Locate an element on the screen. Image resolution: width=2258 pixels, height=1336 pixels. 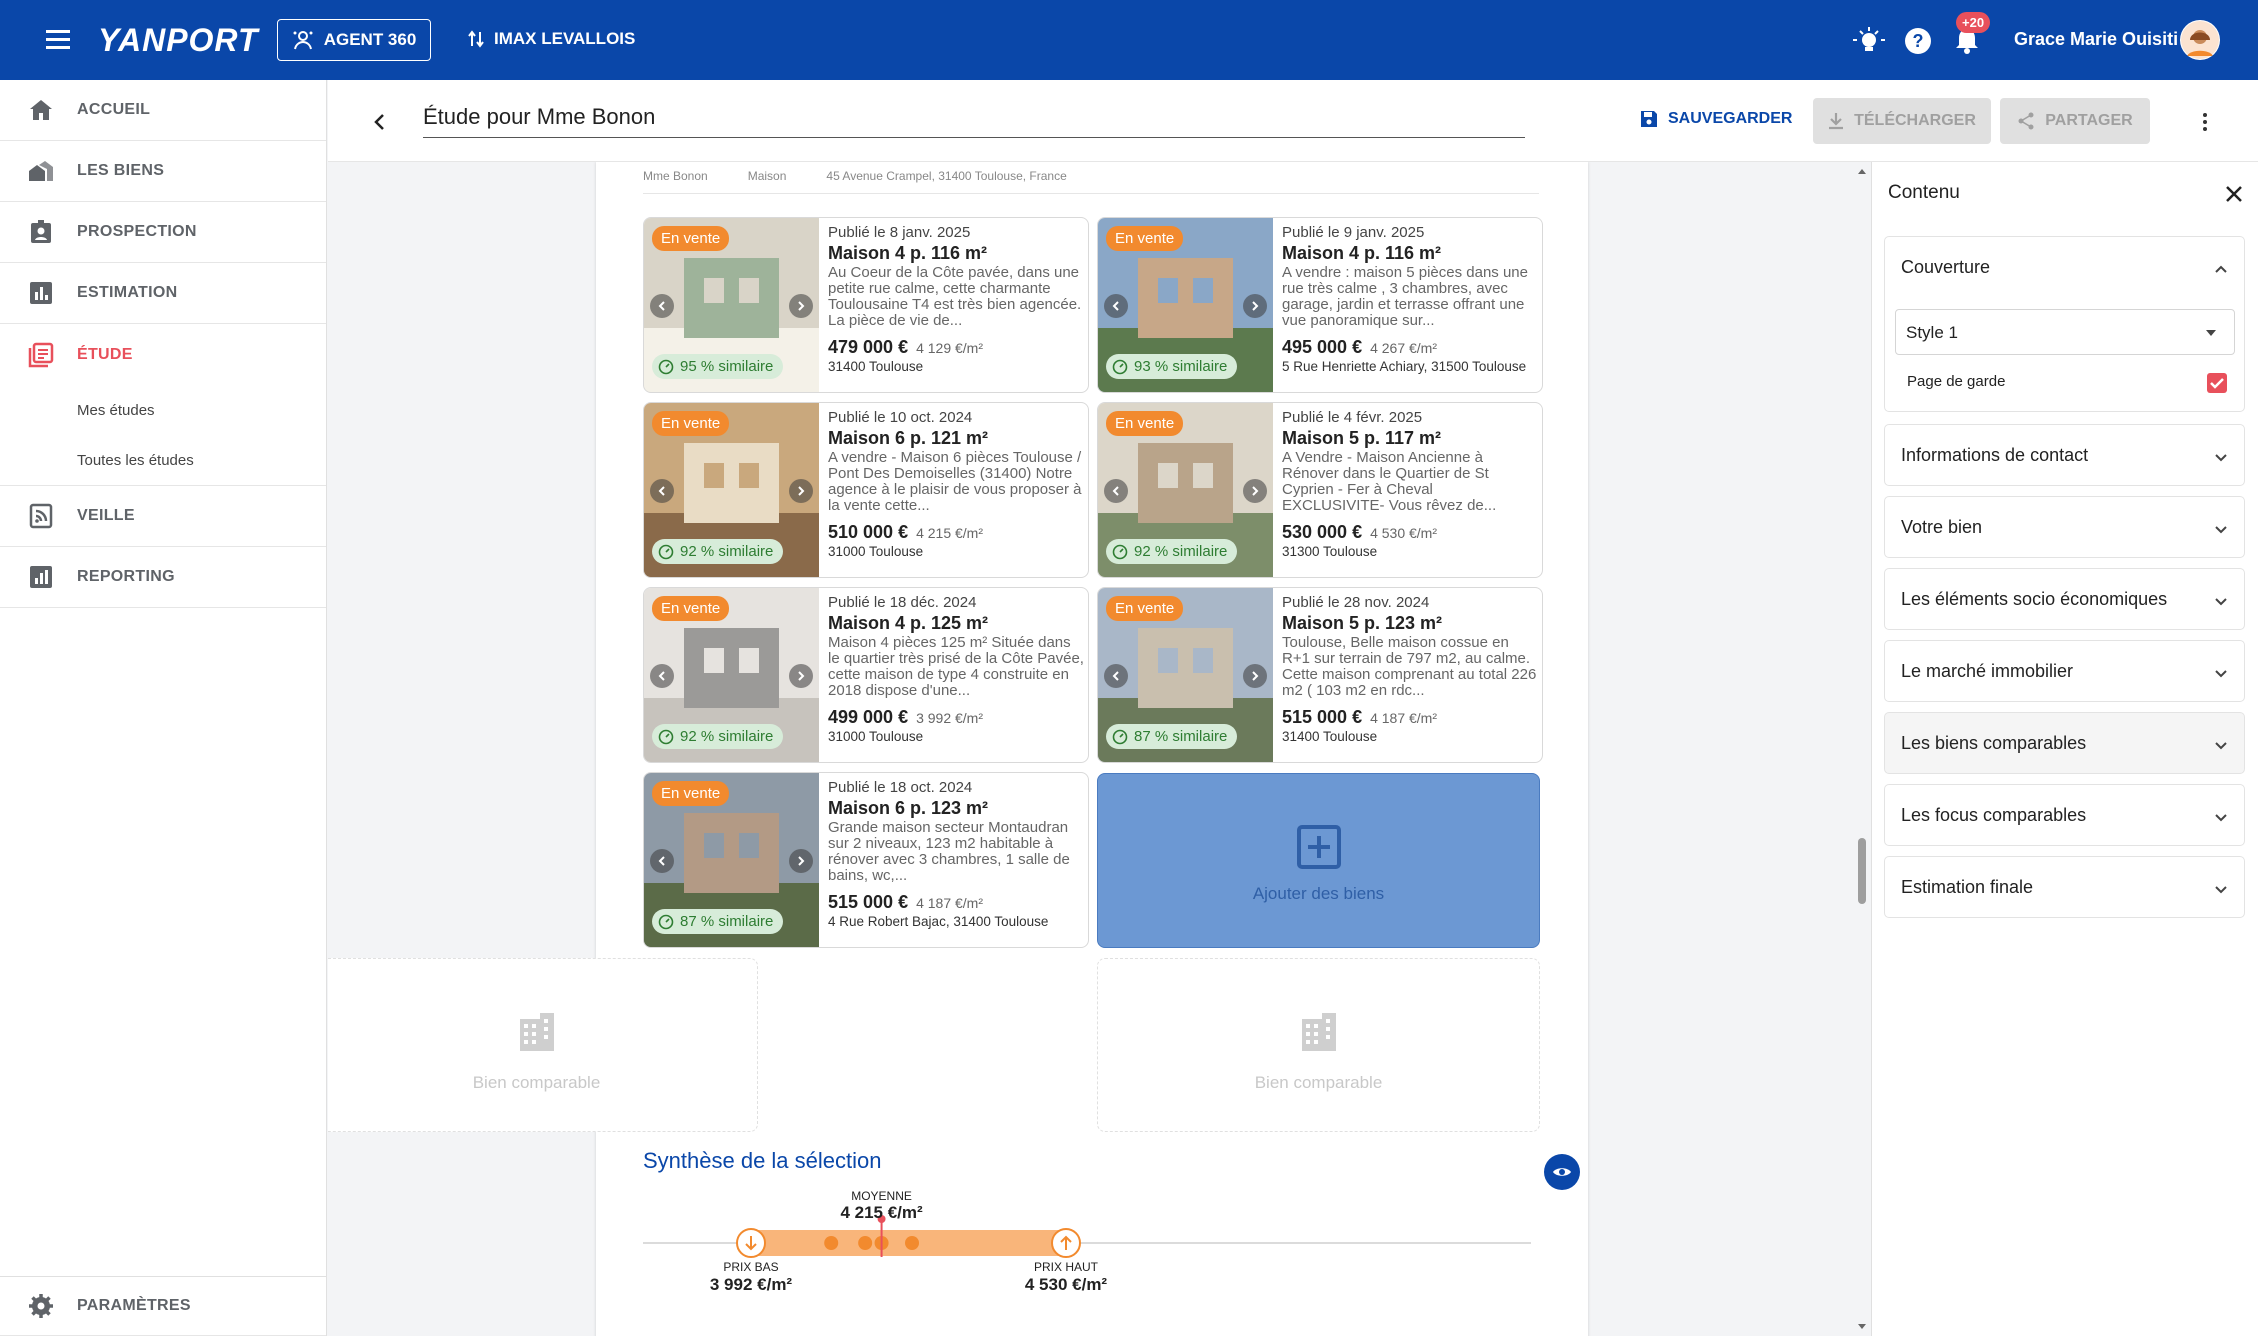
agency-switch: IMAX LEVALLOIS is located at coordinates (551, 39).